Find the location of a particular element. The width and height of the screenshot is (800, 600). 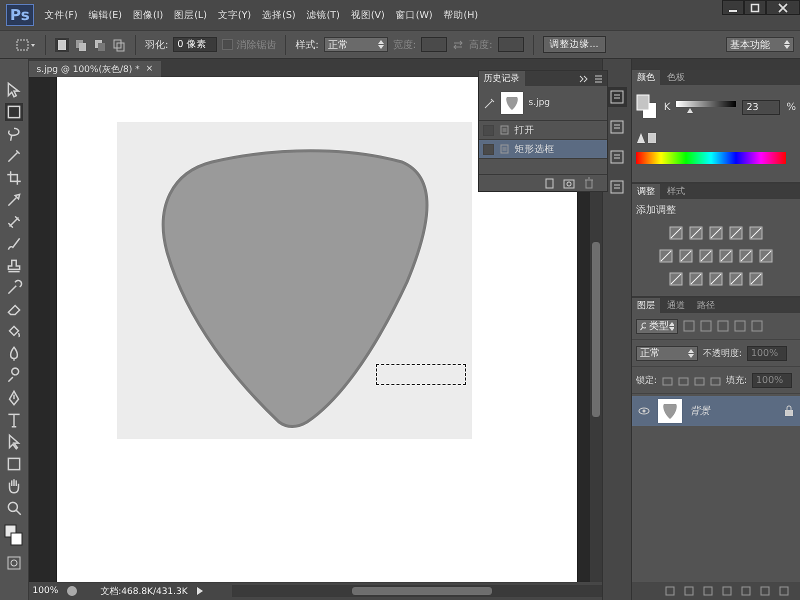

workspace-dropdown: 基本功能 is located at coordinates (760, 44).